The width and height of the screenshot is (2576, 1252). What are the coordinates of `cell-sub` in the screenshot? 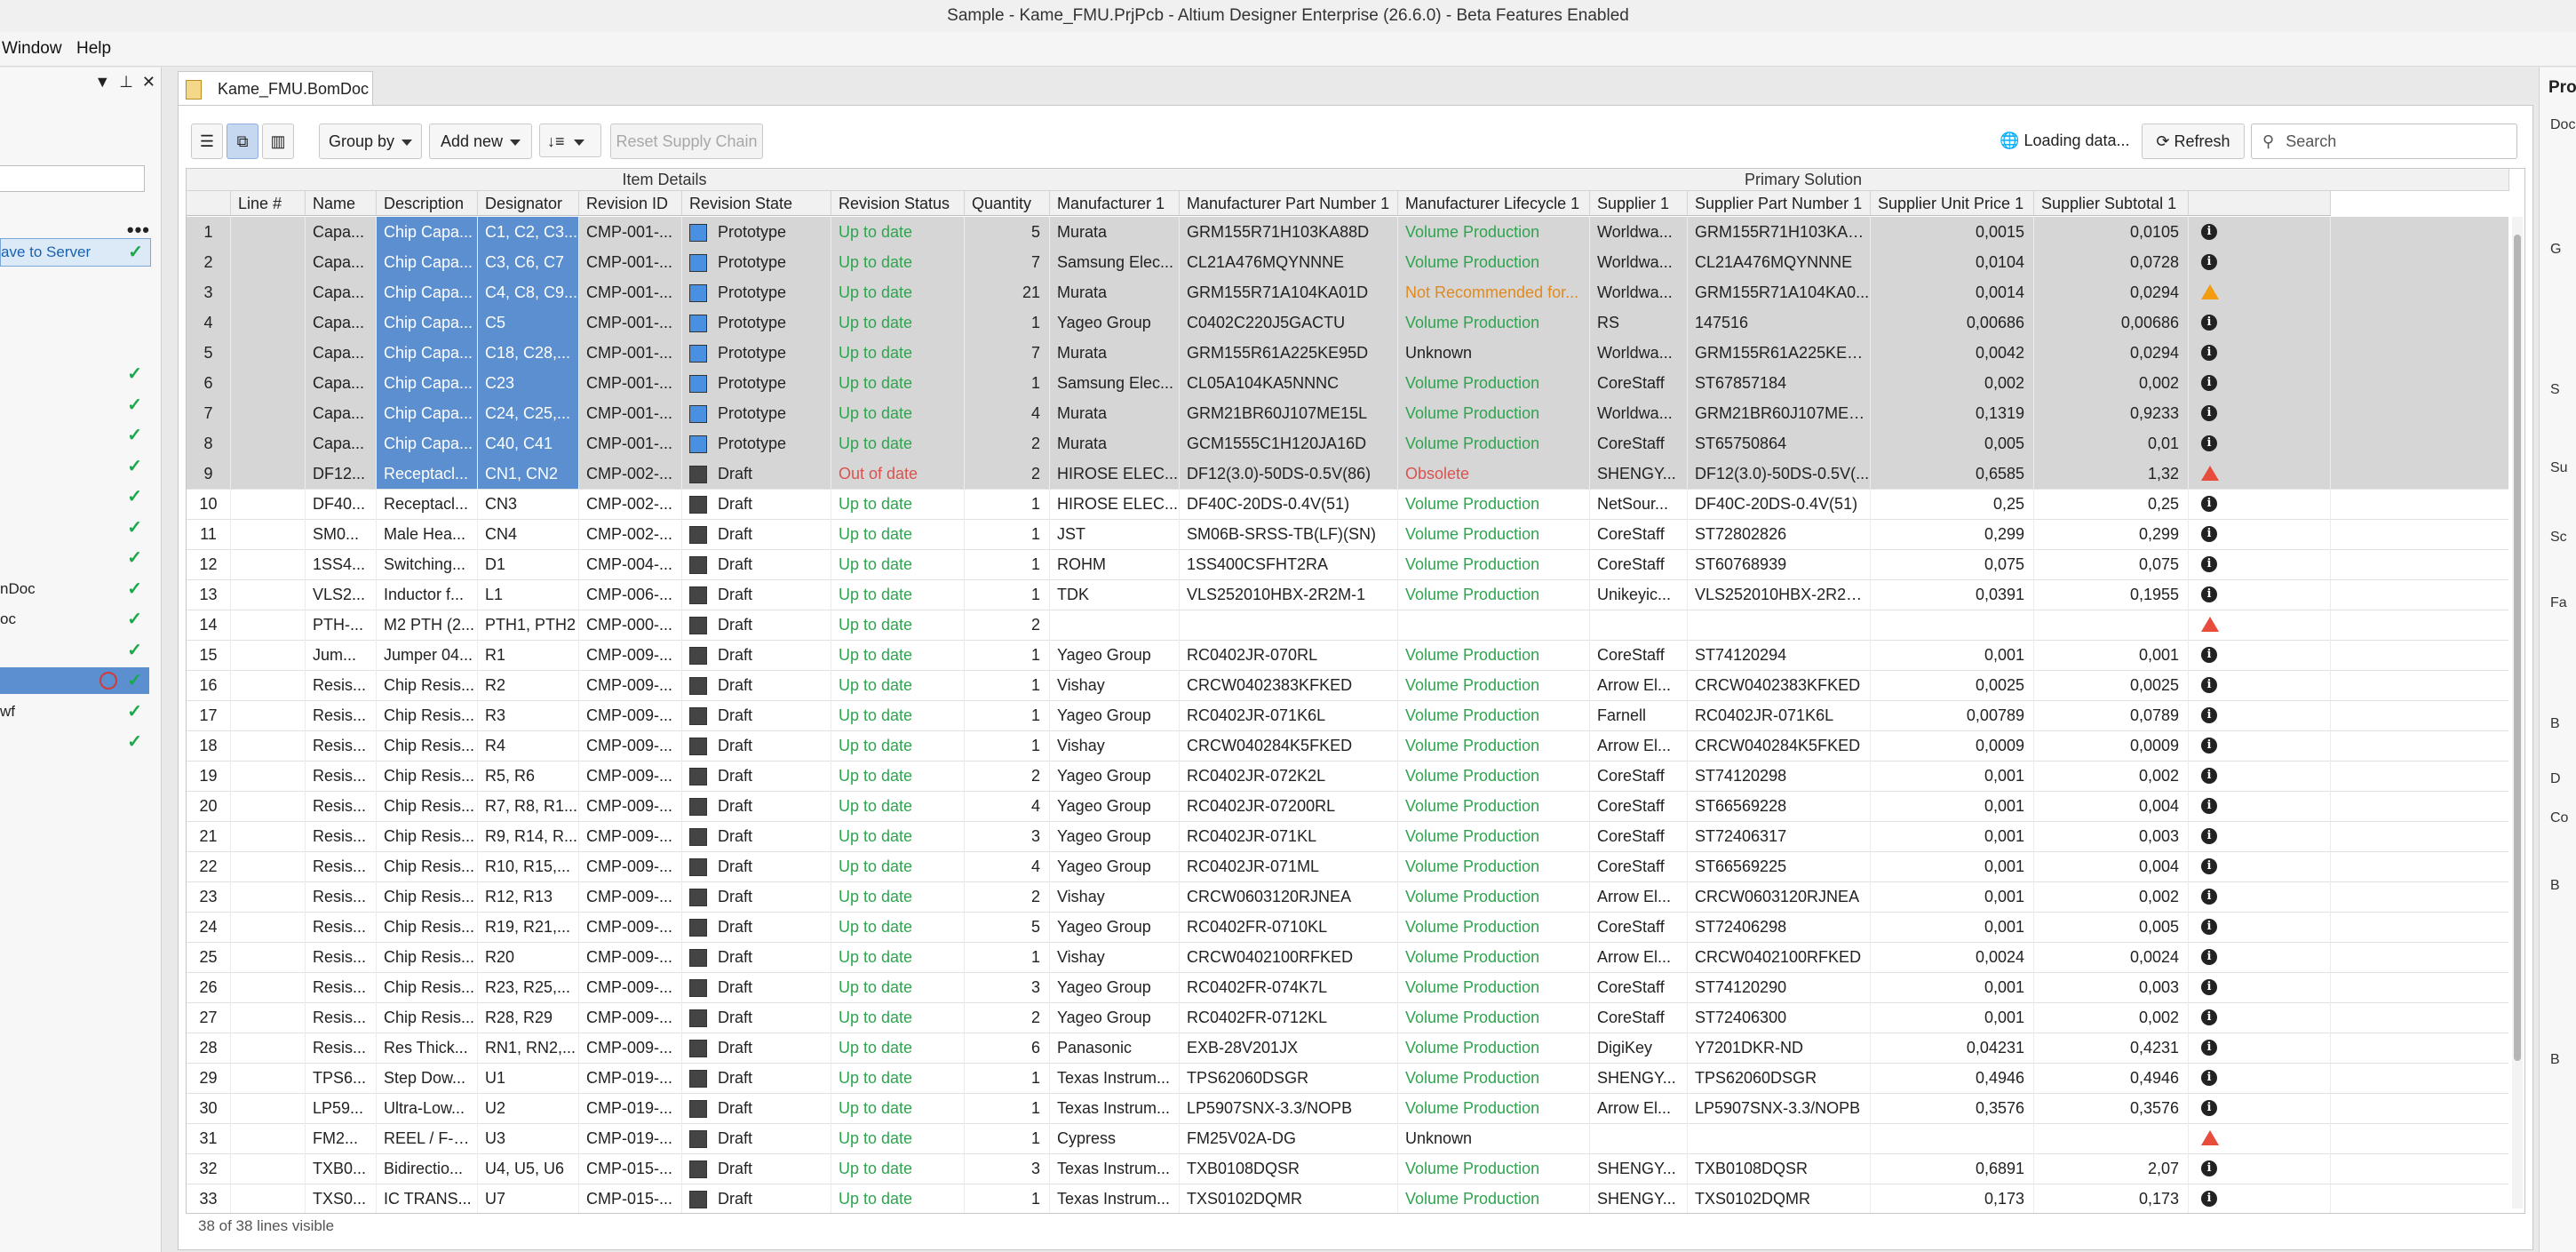 It's located at (2111, 625).